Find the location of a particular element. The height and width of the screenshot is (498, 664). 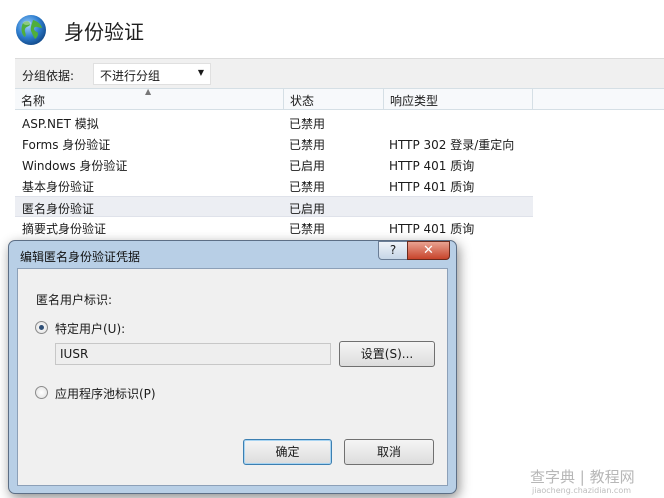

anonymous-identity-label: 匿名用户标识: is located at coordinates (74, 300).